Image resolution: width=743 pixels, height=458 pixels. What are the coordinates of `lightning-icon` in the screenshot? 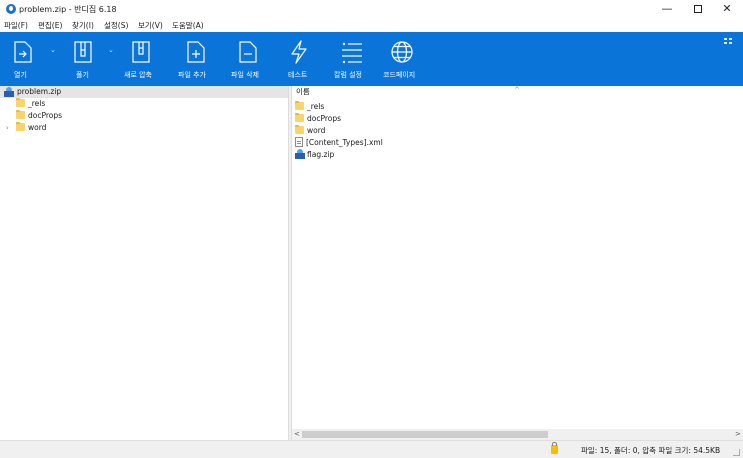 It's located at (299, 52).